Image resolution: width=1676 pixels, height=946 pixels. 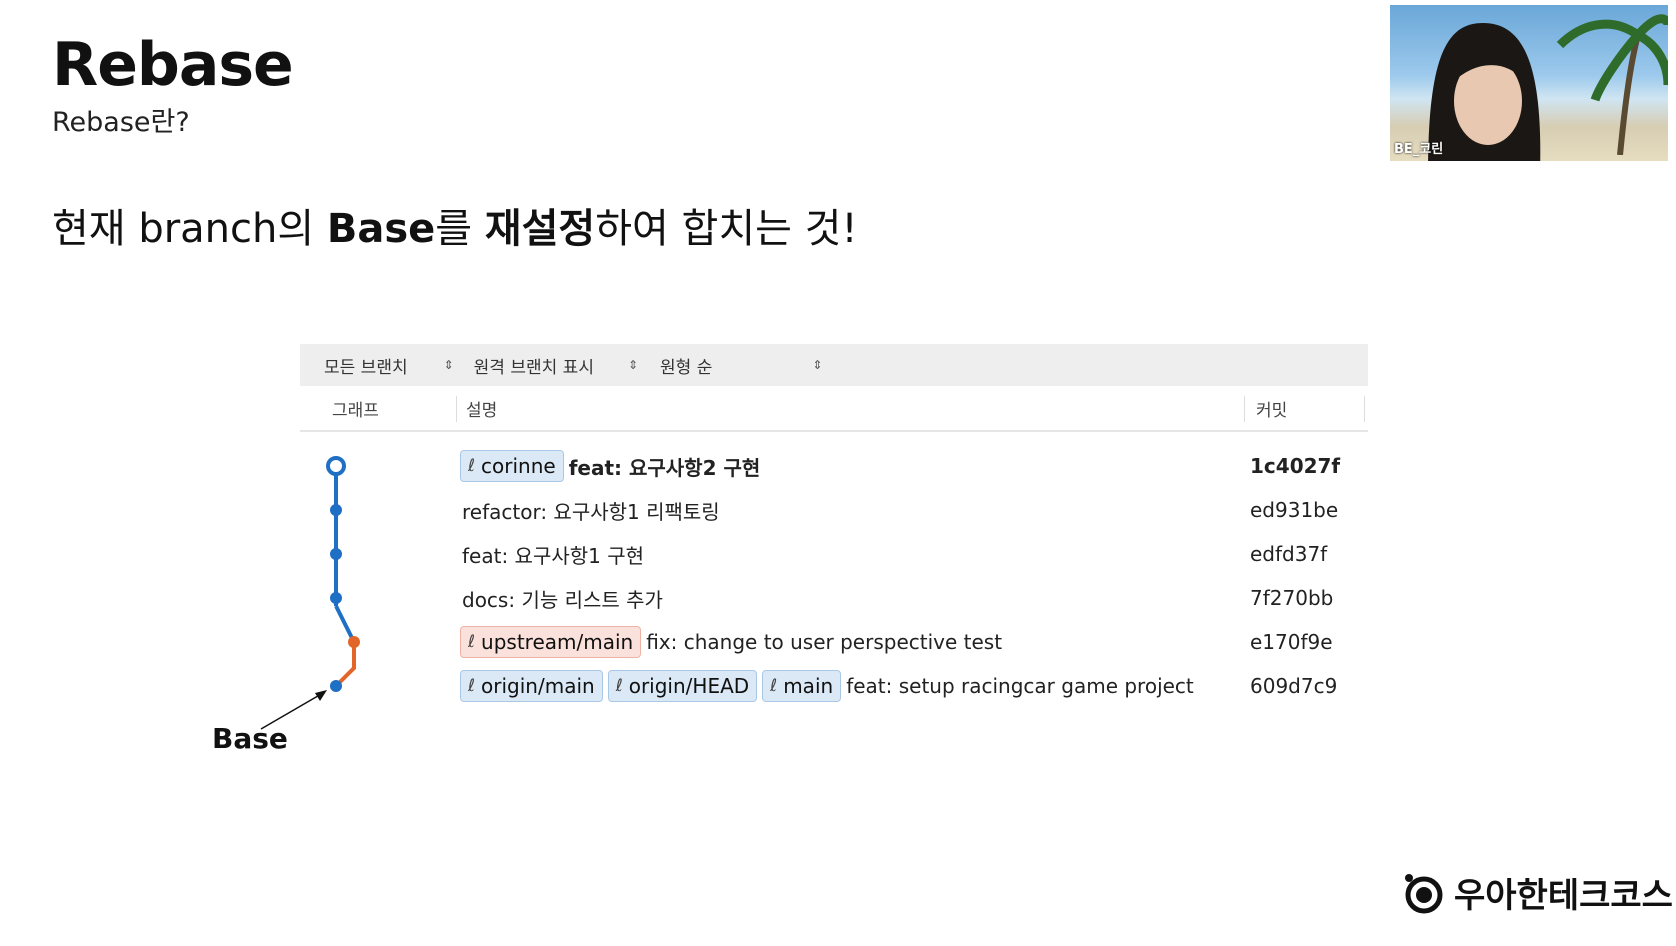 I want to click on palm-tree-icon, so click(x=1612, y=84).